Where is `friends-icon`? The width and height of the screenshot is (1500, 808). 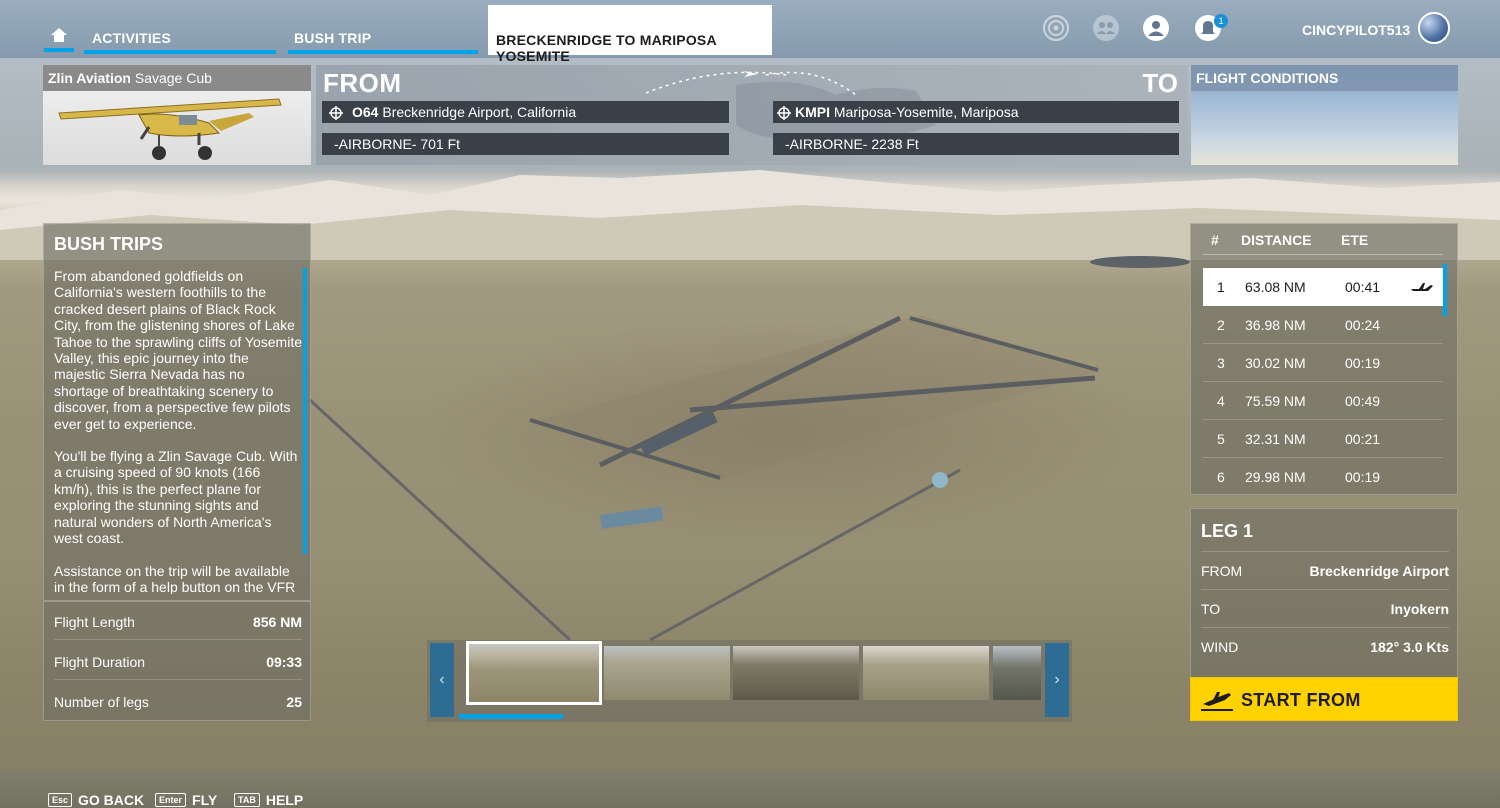 friends-icon is located at coordinates (1106, 28).